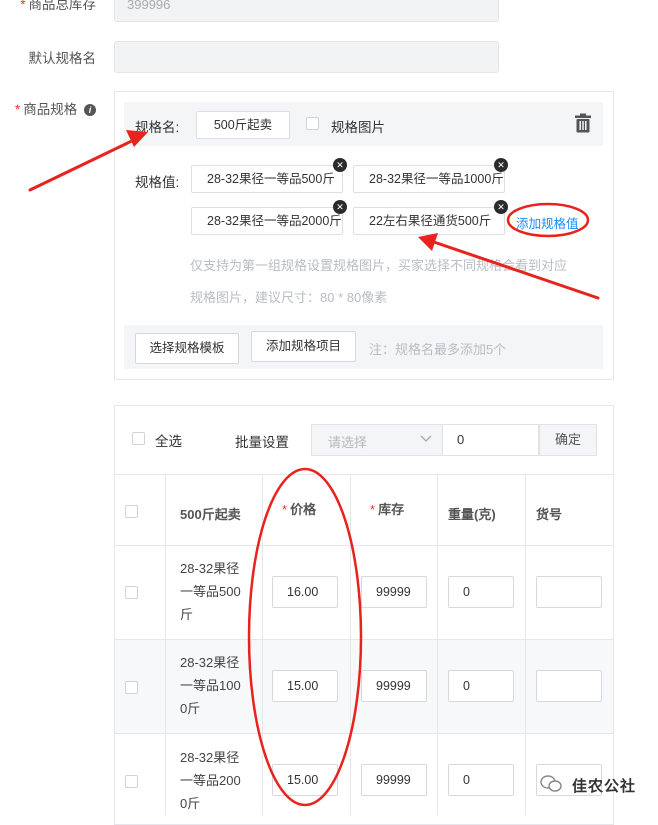  I want to click on wechat-logo-icon, so click(551, 784).